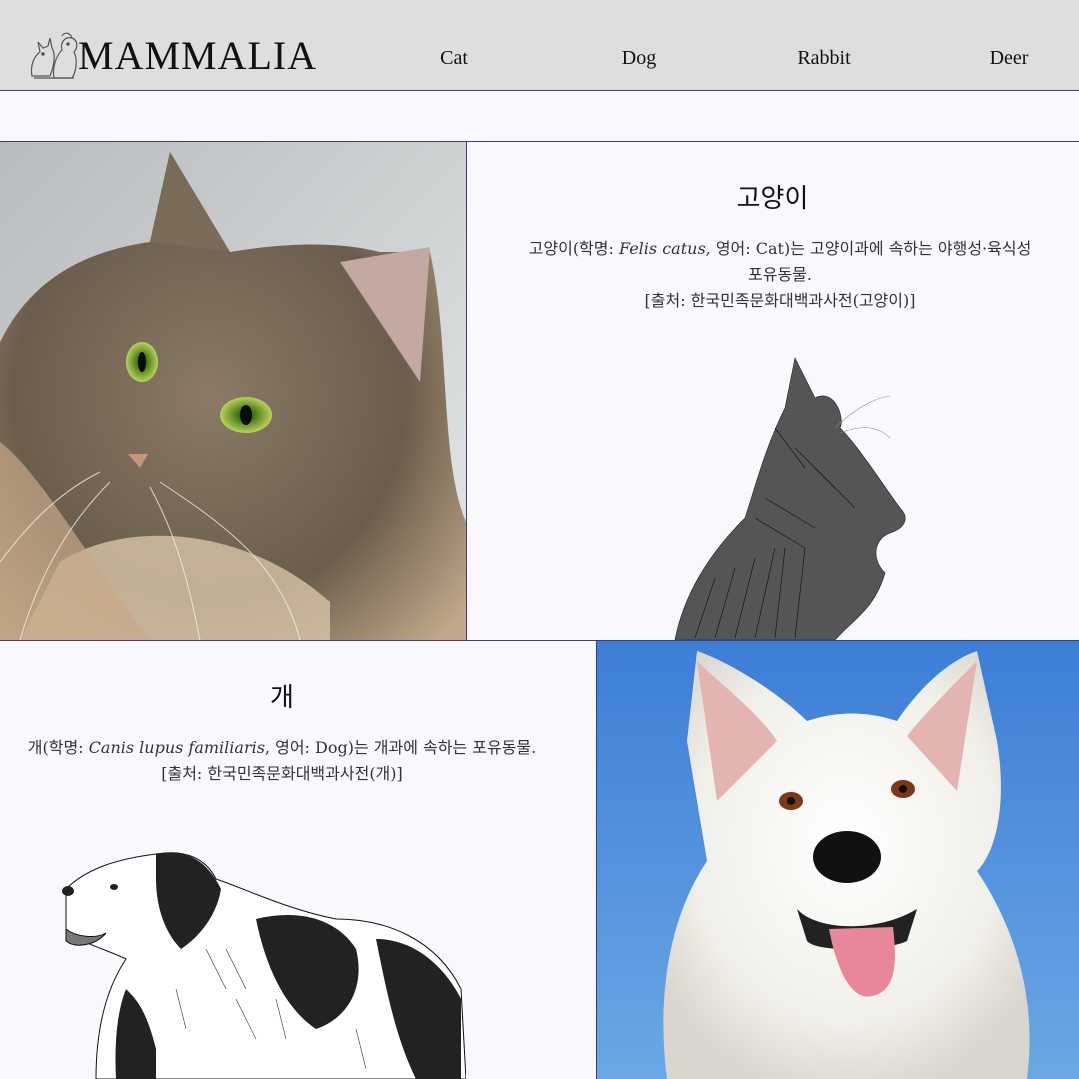  Describe the element at coordinates (573, 248) in the screenshot. I see `cat-desc-prefix: 고양이(학명:` at that location.